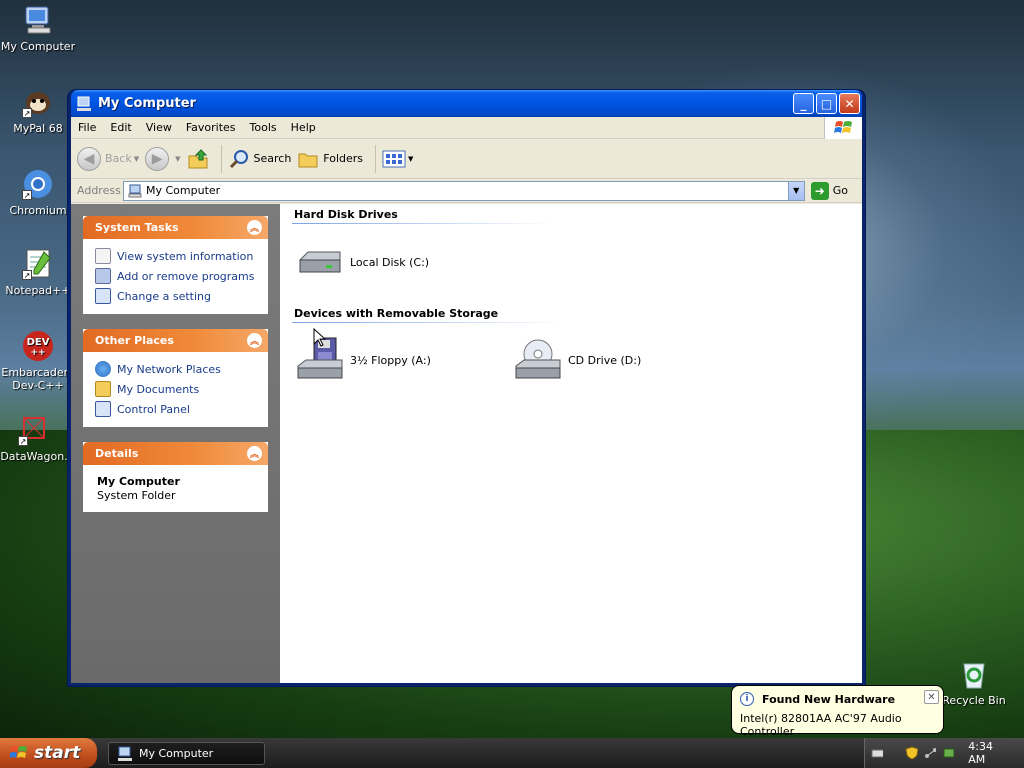 This screenshot has height=768, width=1024. I want to click on address-field: My Computer ▼, so click(464, 190).